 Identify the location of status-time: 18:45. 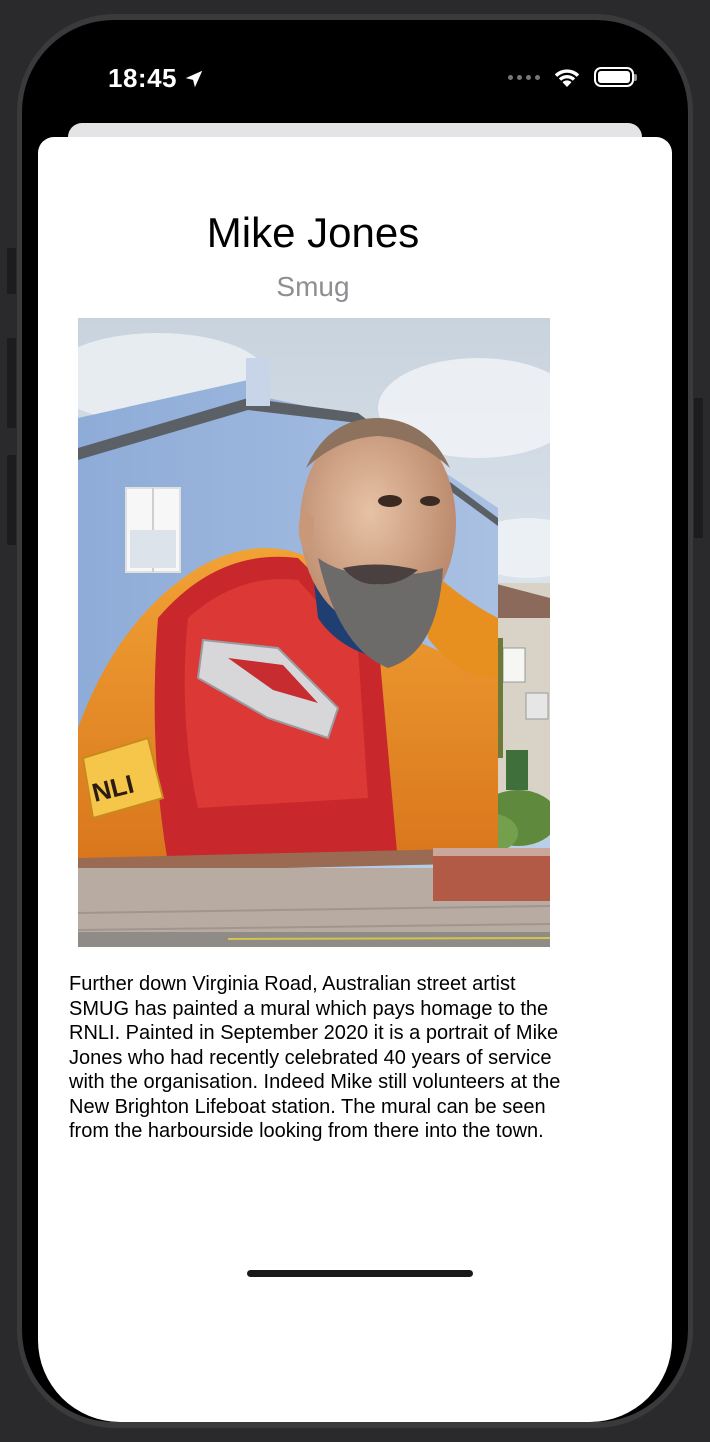
(156, 78).